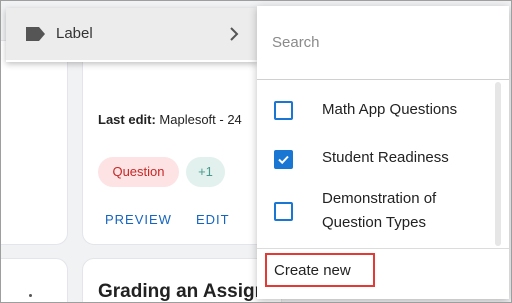 This screenshot has height=303, width=512. I want to click on preview-link: PREVIEW, so click(138, 219).